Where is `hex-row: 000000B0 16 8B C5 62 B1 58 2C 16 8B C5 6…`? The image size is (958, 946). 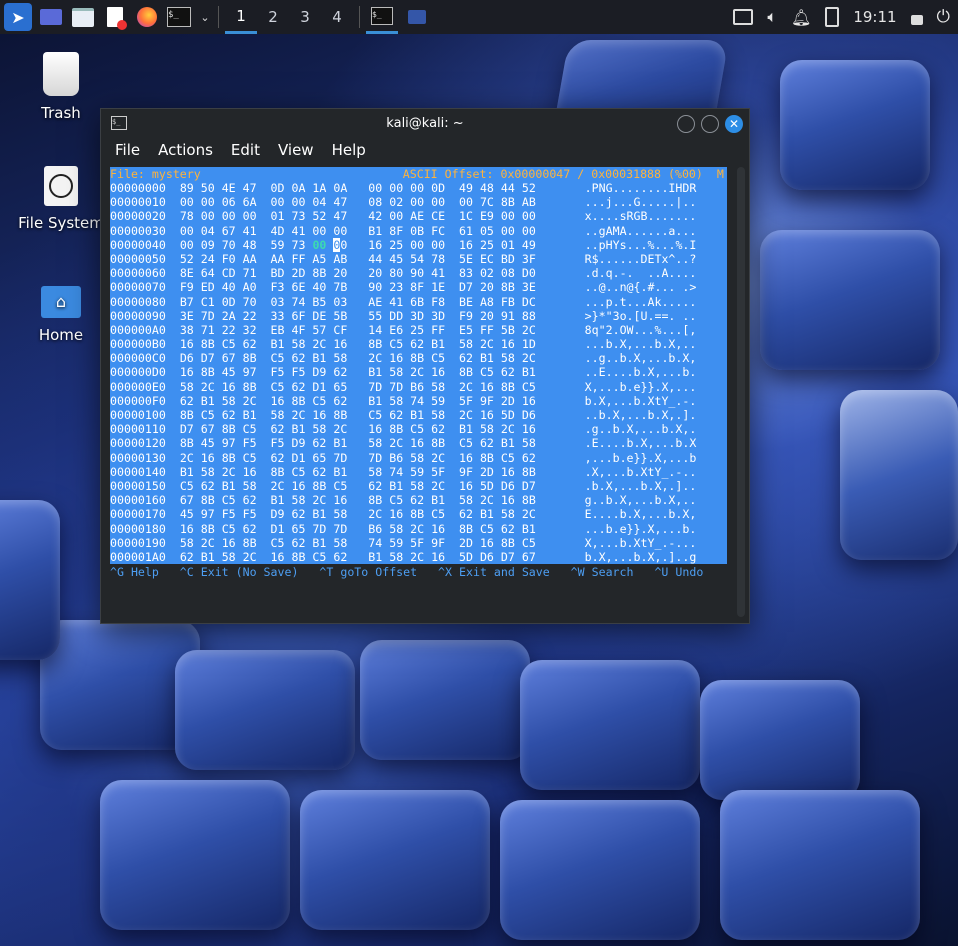 hex-row: 000000B0 16 8B C5 62 B1 58 2C 16 8B C5 6… is located at coordinates (418, 344).